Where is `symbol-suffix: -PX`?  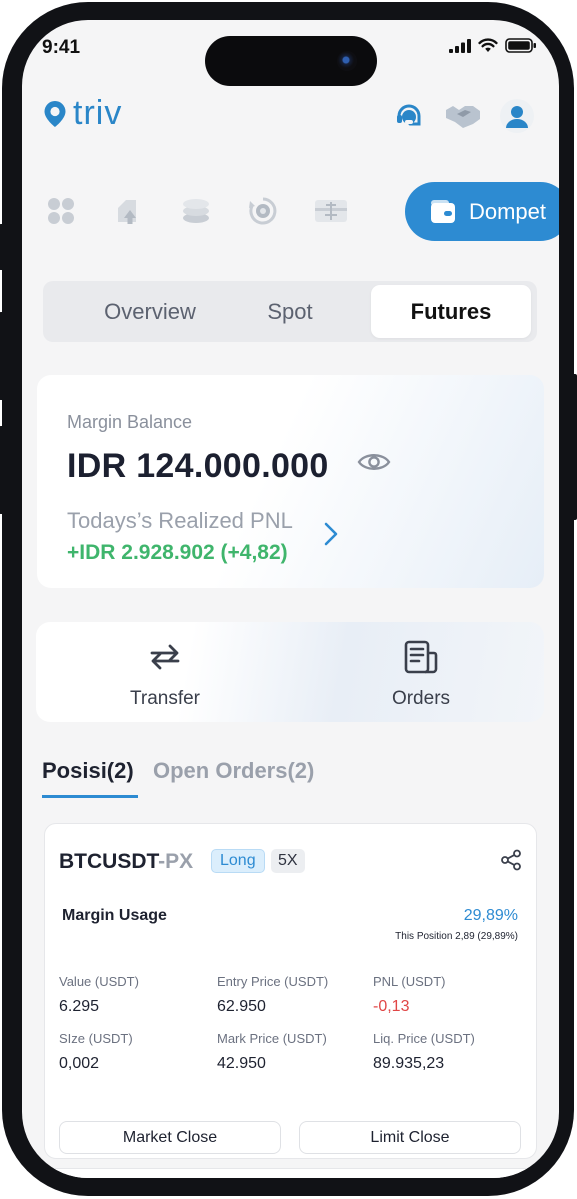 symbol-suffix: -PX is located at coordinates (176, 861).